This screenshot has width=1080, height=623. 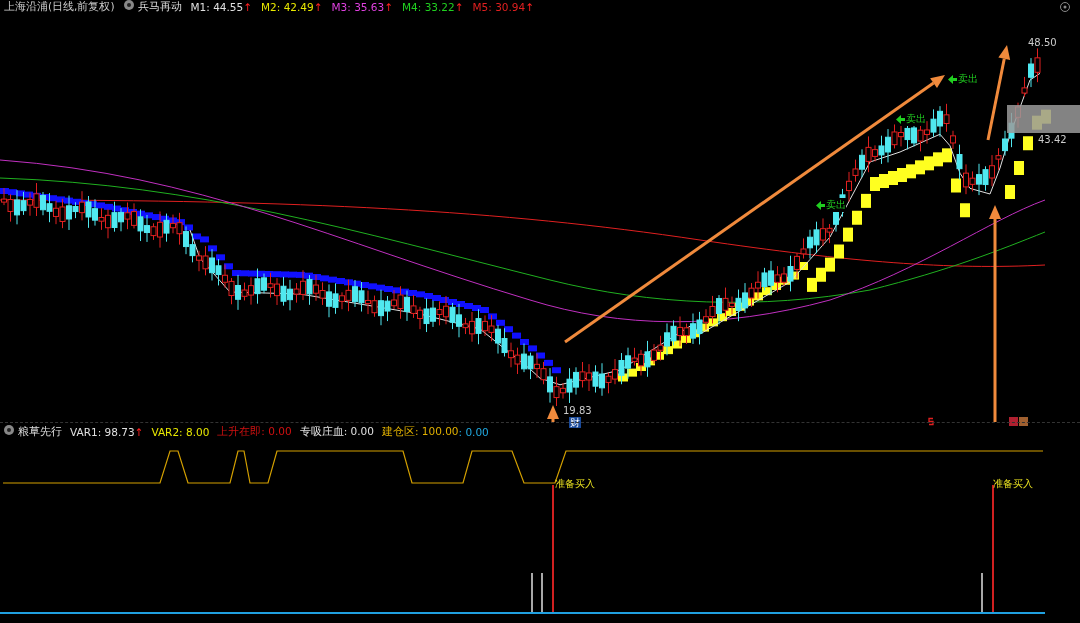 What do you see at coordinates (1018, 421) in the screenshot?
I see `event-icon` at bounding box center [1018, 421].